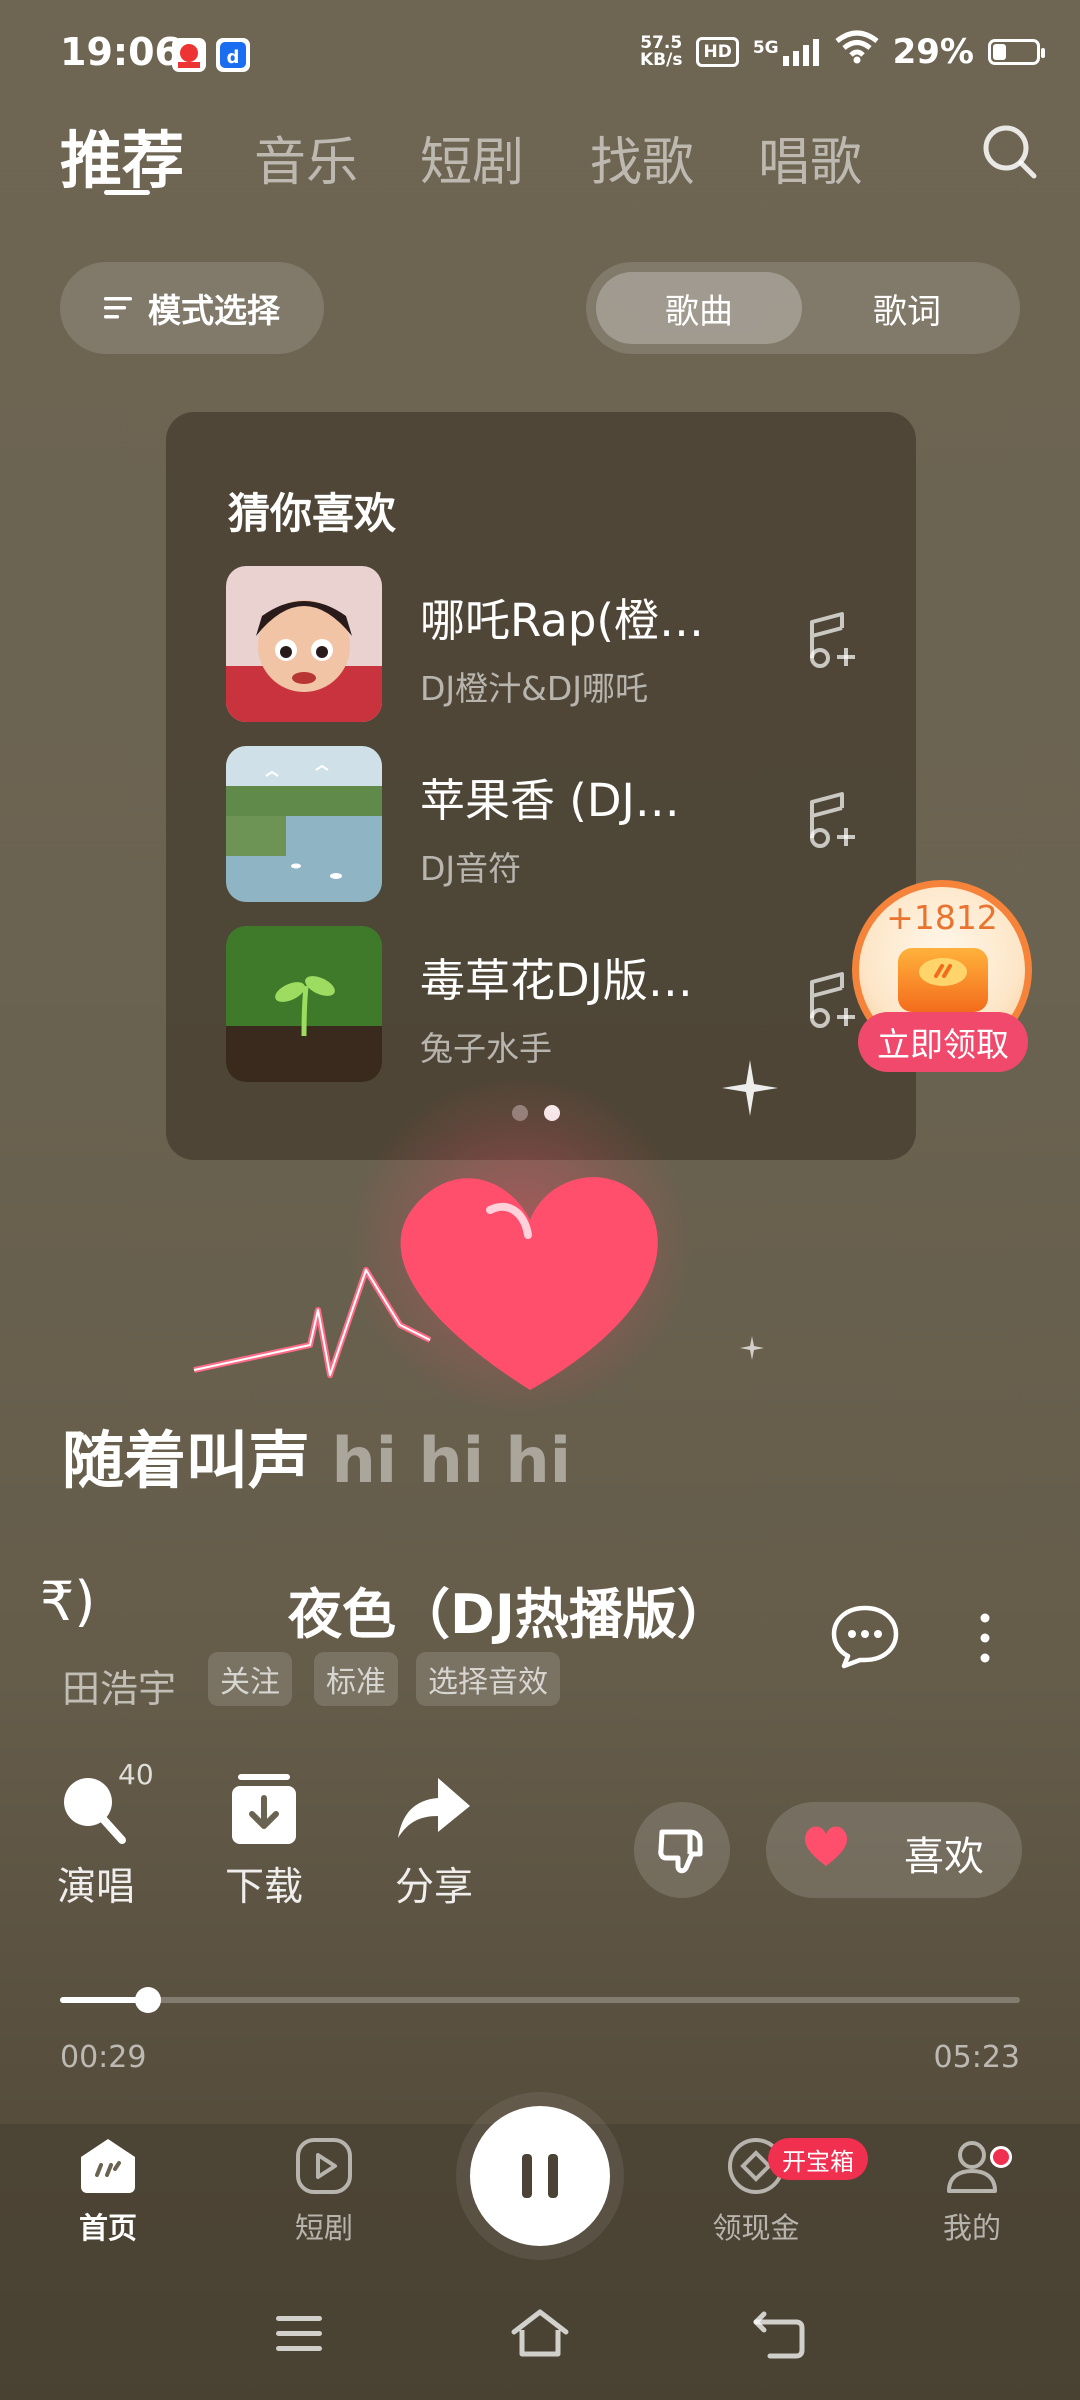 Image resolution: width=1080 pixels, height=2400 pixels. What do you see at coordinates (233, 57) in the screenshot?
I see `svg-text: d` at bounding box center [233, 57].